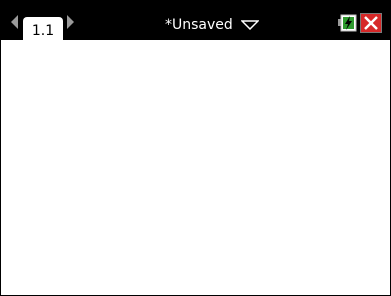  Describe the element at coordinates (14, 22) in the screenshot. I see `chevron-left-icon` at that location.